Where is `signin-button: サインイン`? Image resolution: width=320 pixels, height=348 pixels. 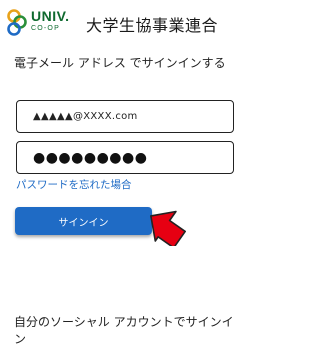 signin-button: サインイン is located at coordinates (83, 221).